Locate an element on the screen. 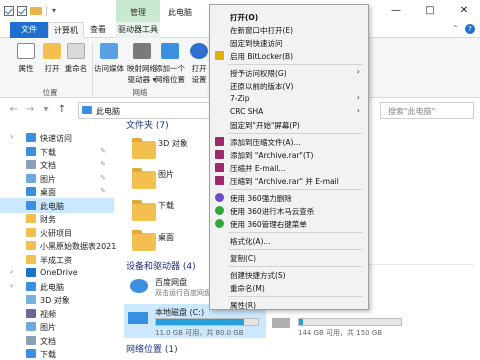 The width and height of the screenshot is (480, 360). sidebar-item-label: 小黑原始数据表2021 is located at coordinates (78, 246).